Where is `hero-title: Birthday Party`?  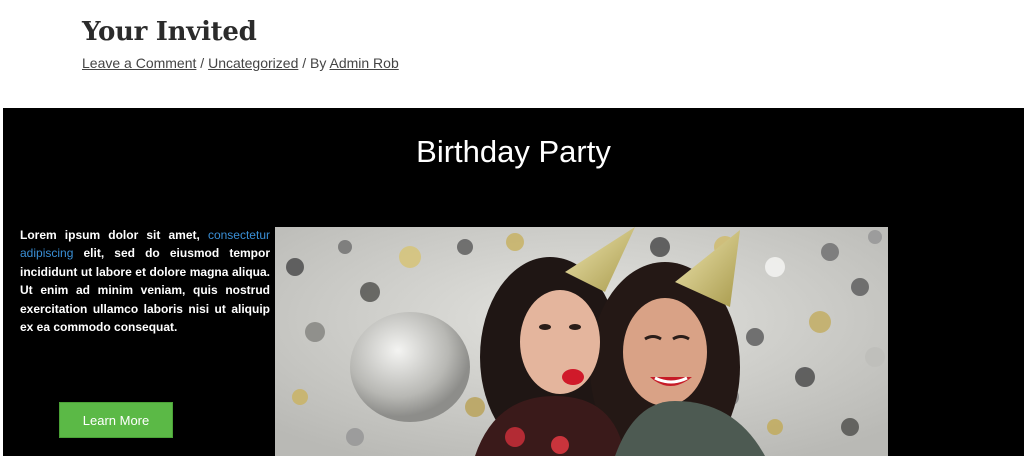
hero-title: Birthday Party is located at coordinates (513, 151).